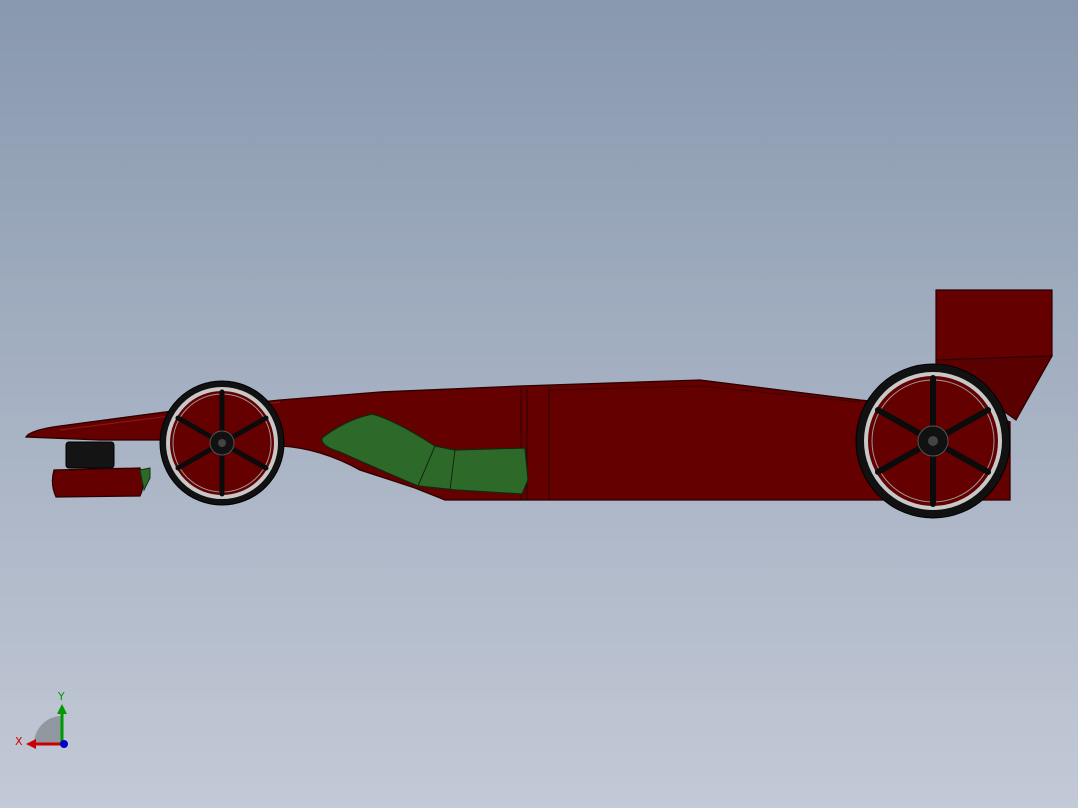  What do you see at coordinates (41, 719) in the screenshot?
I see `axis-triad: Y X` at bounding box center [41, 719].